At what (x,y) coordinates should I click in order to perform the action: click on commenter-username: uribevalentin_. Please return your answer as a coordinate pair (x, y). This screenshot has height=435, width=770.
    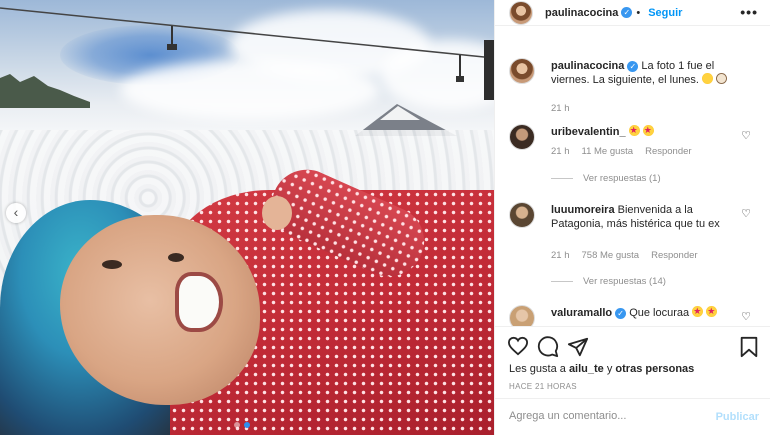
    Looking at the image, I should click on (588, 132).